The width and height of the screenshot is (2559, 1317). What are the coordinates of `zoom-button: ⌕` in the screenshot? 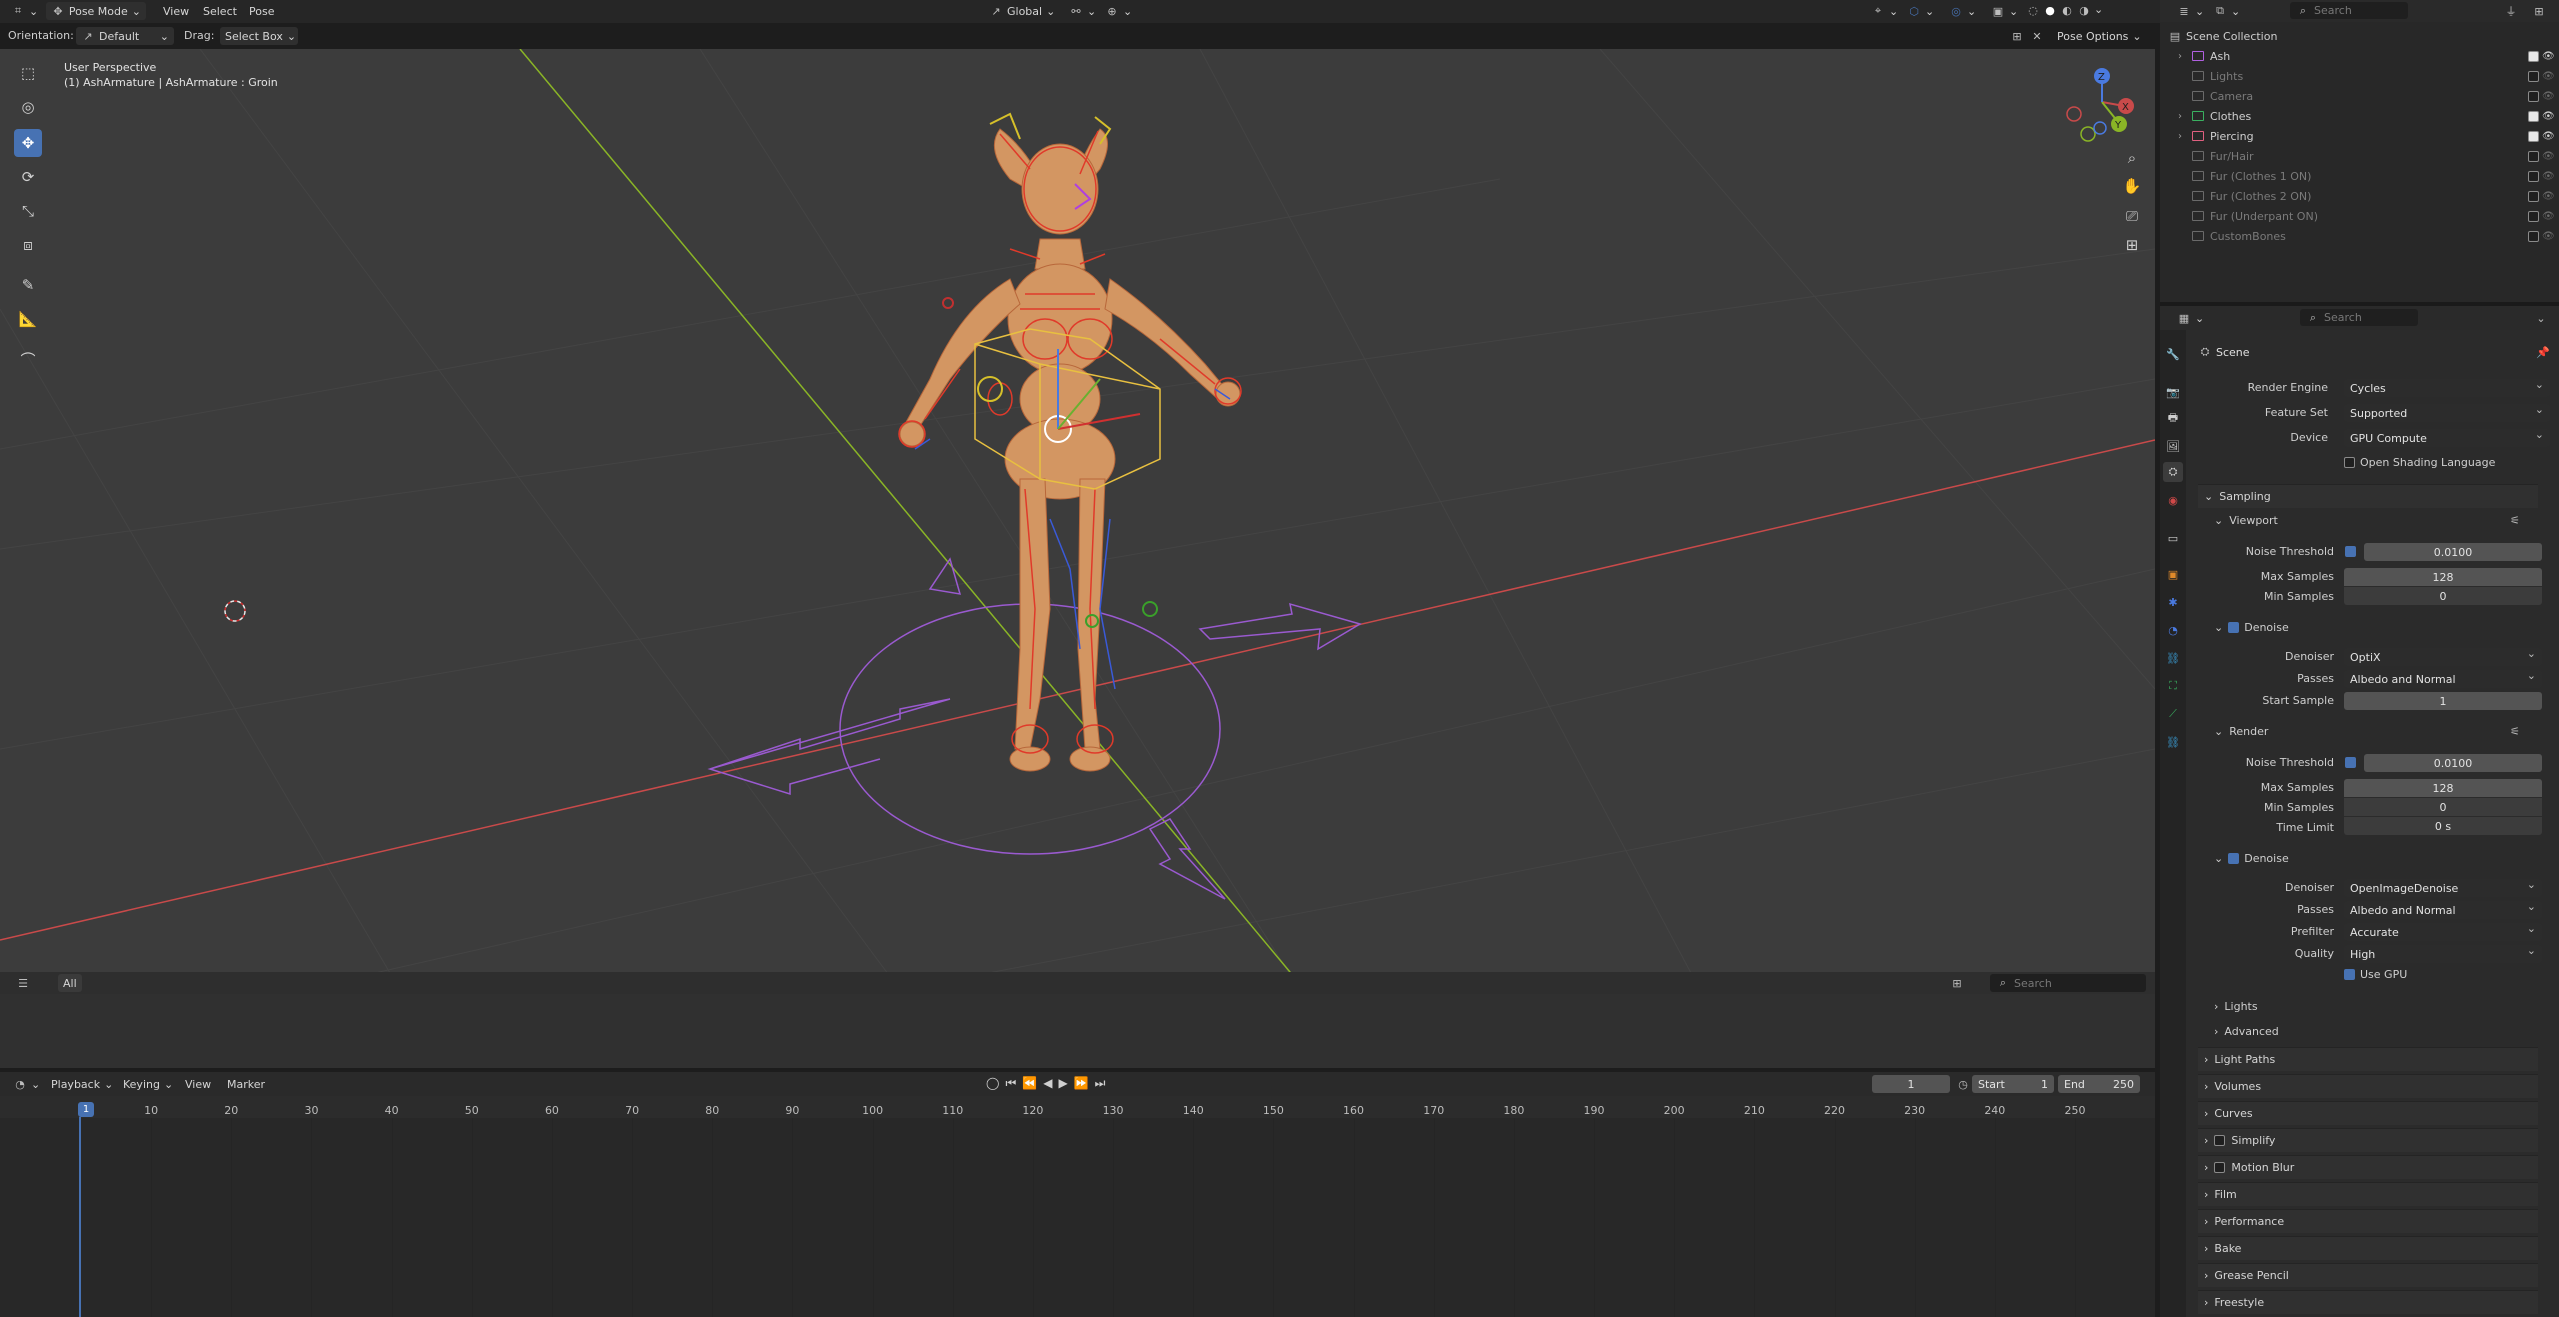 It's located at (2132, 158).